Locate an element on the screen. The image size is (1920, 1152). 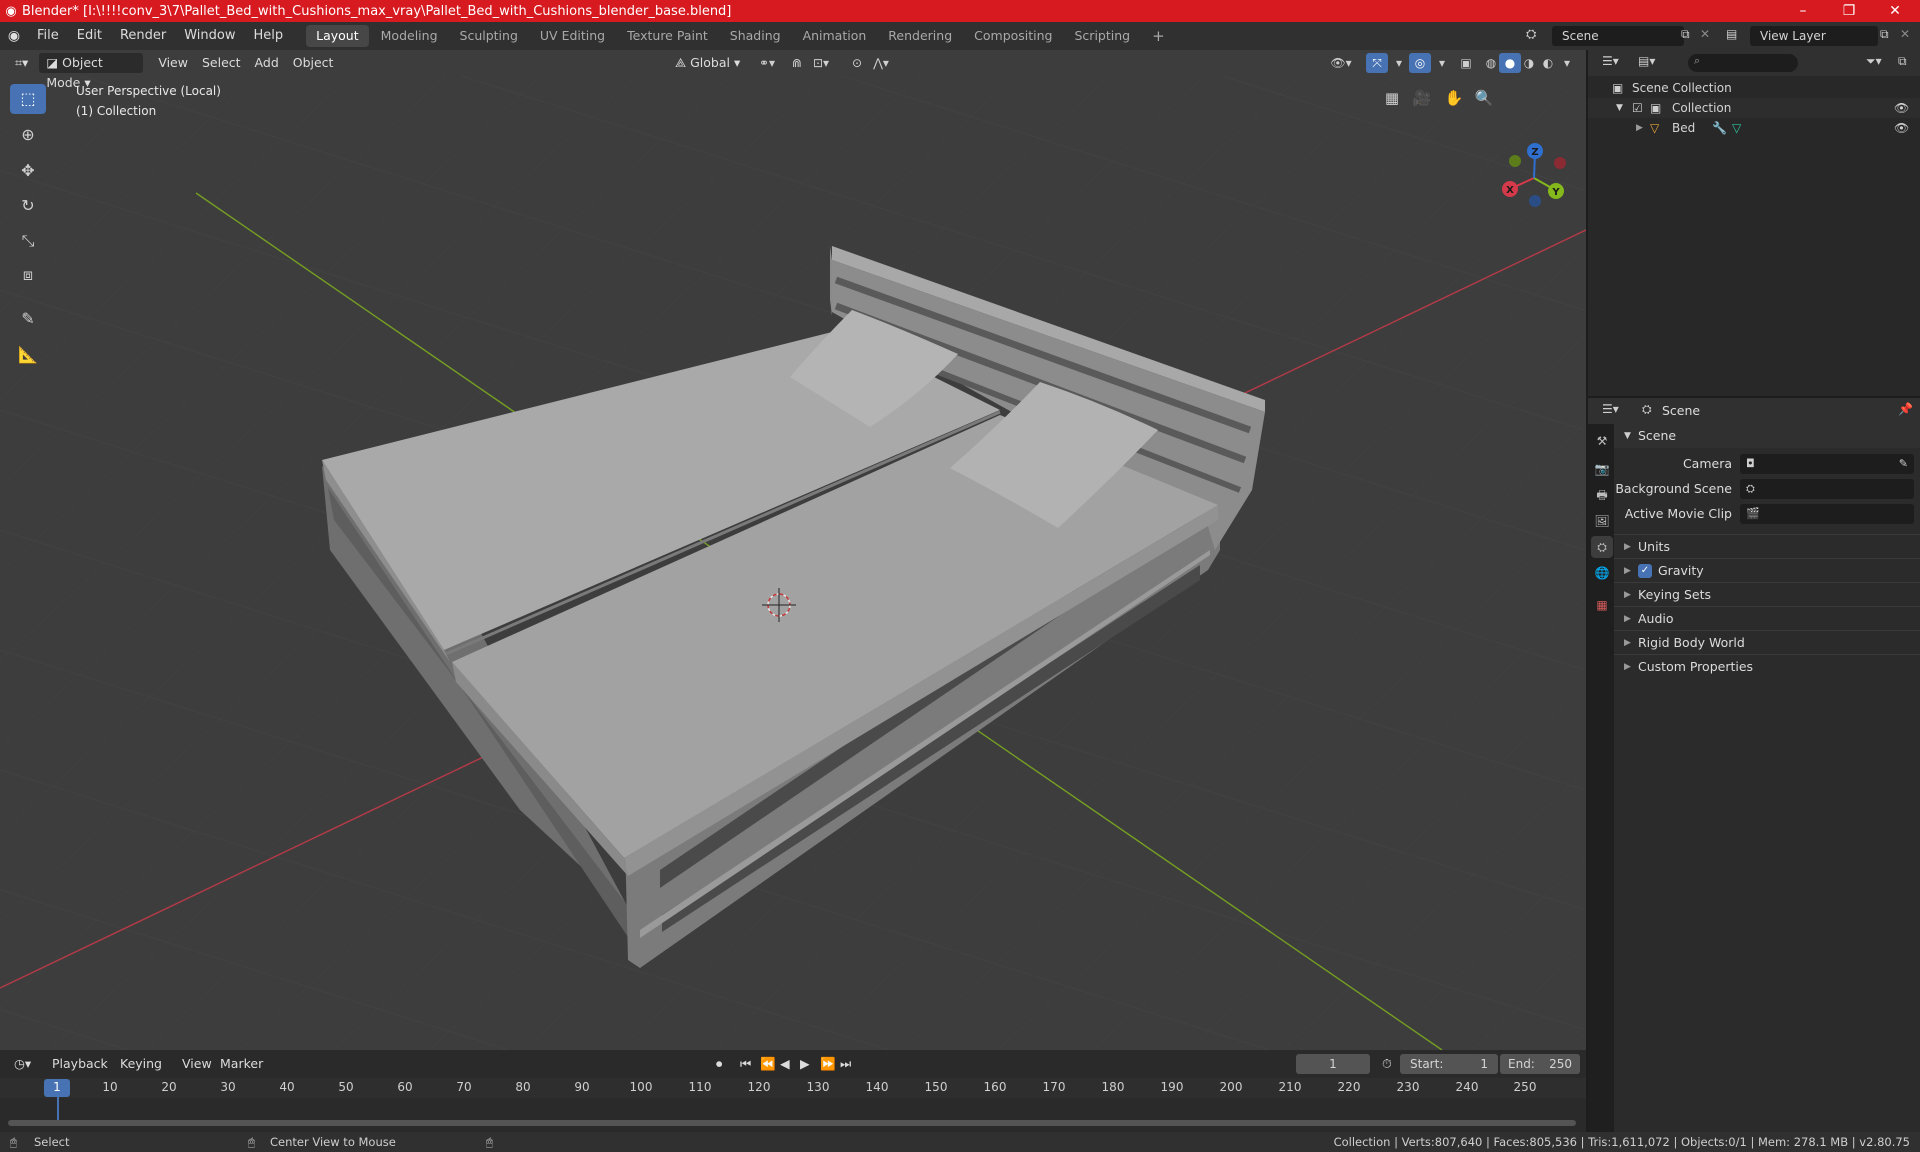
menu-object: Object is located at coordinates (313, 63).